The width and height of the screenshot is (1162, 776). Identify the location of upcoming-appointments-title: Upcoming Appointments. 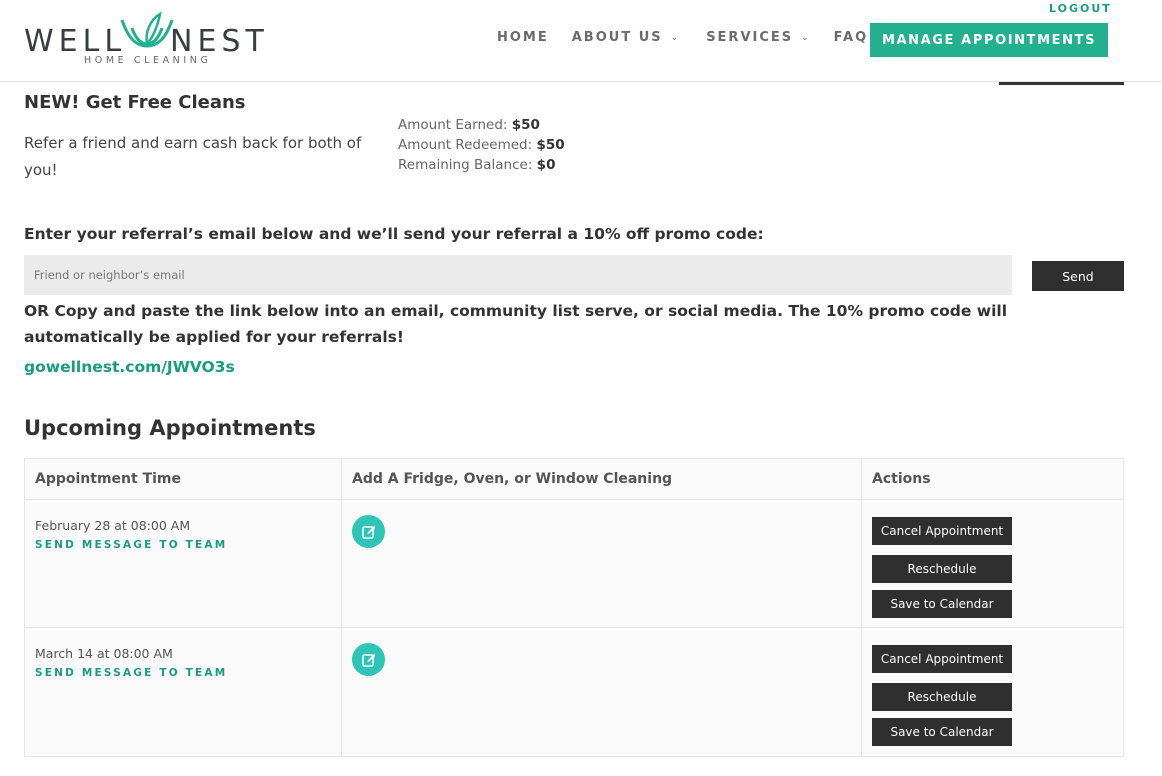
(170, 428).